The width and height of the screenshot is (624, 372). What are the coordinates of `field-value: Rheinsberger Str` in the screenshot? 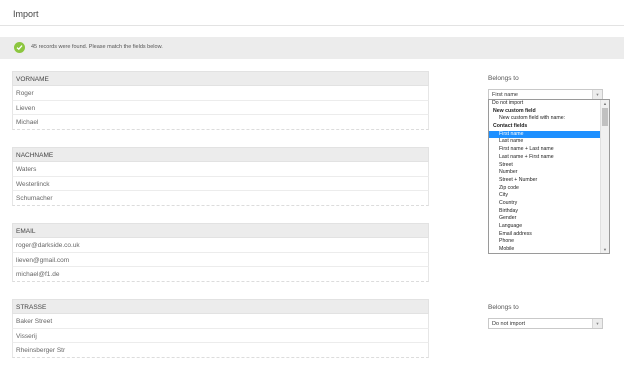 It's located at (220, 350).